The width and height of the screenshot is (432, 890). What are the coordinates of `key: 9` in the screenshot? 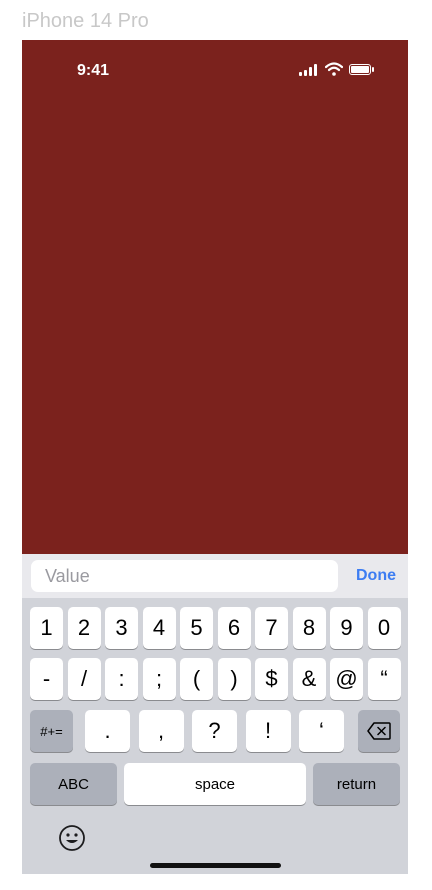 It's located at (346, 628).